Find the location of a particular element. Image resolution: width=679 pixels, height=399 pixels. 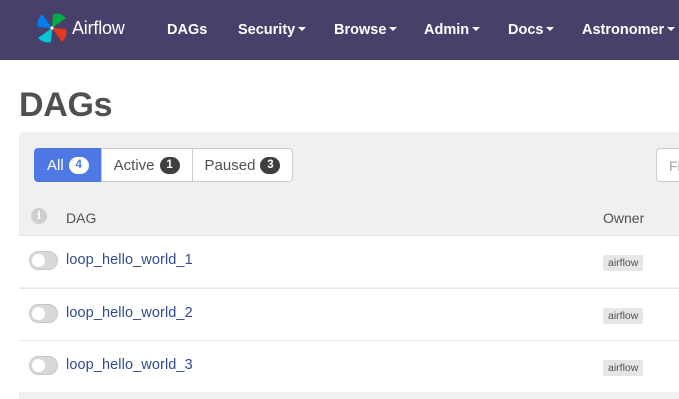

dag-search-input: Fi is located at coordinates (667, 165).